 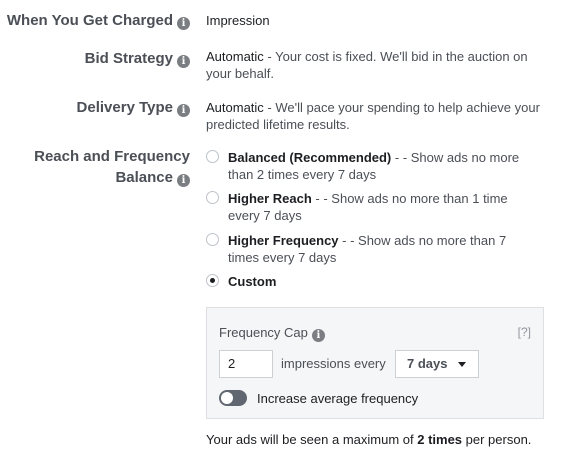 What do you see at coordinates (252, 281) in the screenshot?
I see `radio-option-title: Custom` at bounding box center [252, 281].